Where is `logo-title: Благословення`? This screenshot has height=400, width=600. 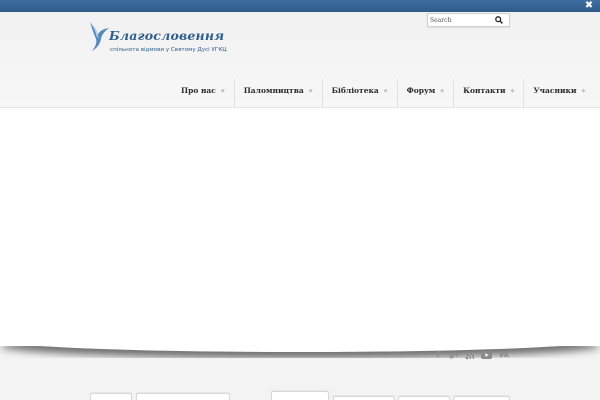 logo-title: Благословення is located at coordinates (167, 35).